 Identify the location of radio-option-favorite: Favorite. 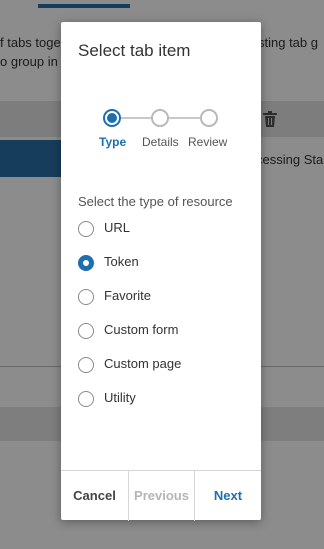
(163, 298).